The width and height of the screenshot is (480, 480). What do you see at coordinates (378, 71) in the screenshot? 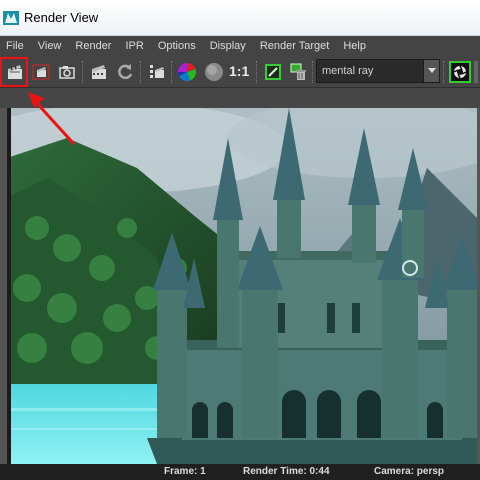
I see `renderer-dropdown: mental ray` at bounding box center [378, 71].